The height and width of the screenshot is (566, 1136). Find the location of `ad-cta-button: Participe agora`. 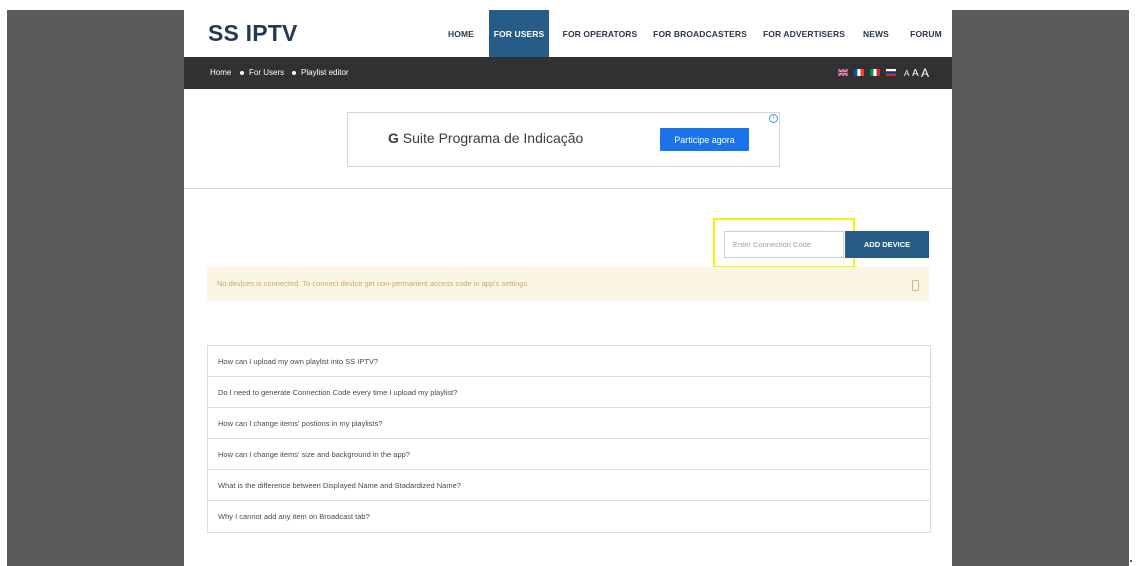

ad-cta-button: Participe agora is located at coordinates (704, 139).